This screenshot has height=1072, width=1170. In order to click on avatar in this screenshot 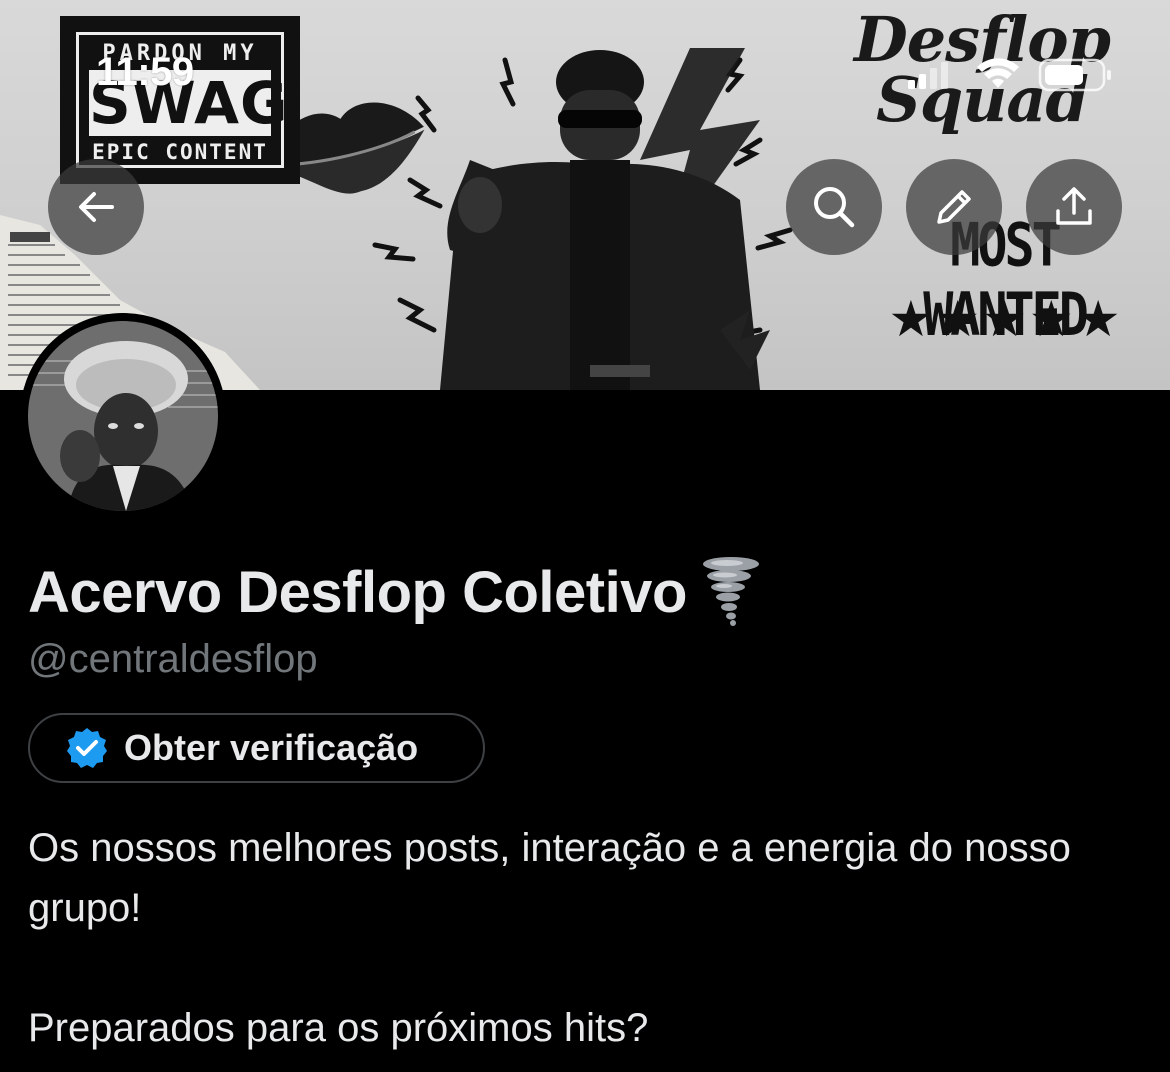, I will do `click(123, 416)`.